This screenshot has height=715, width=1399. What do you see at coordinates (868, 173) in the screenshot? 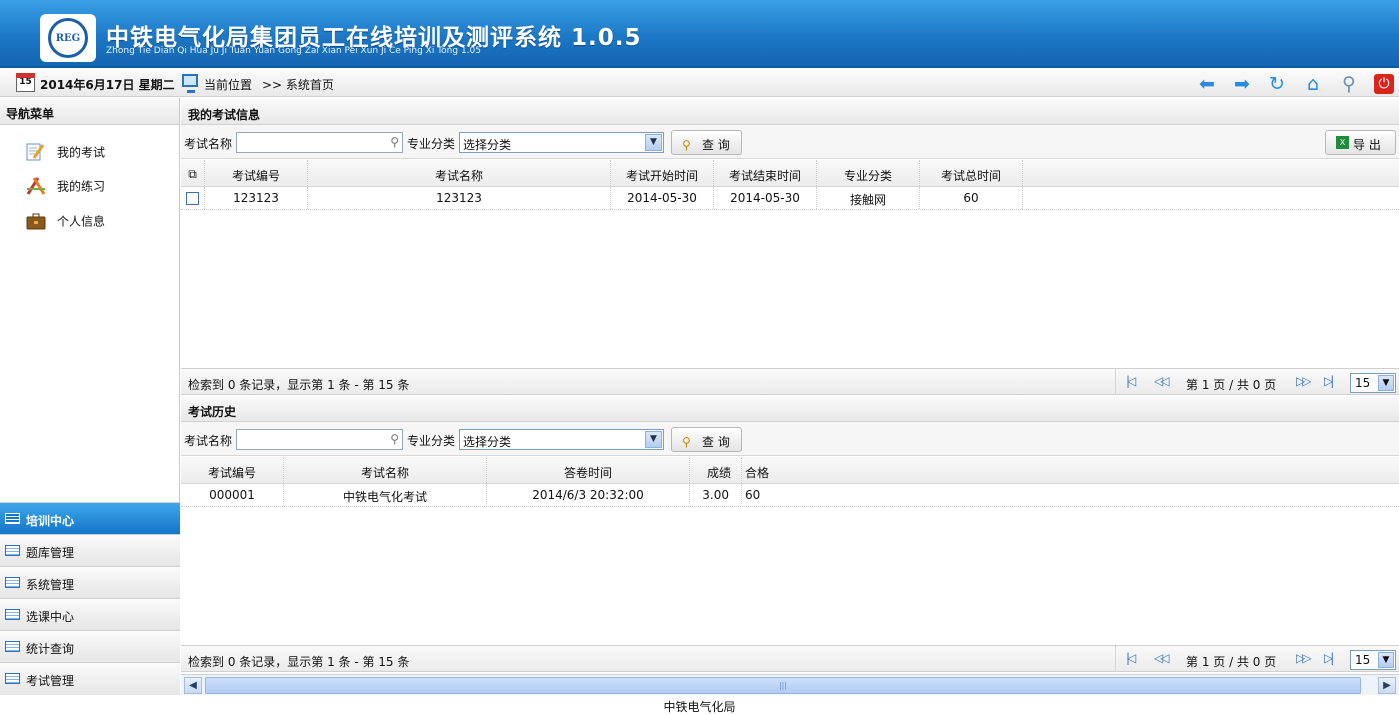
I see `column-header: 专业分类` at bounding box center [868, 173].